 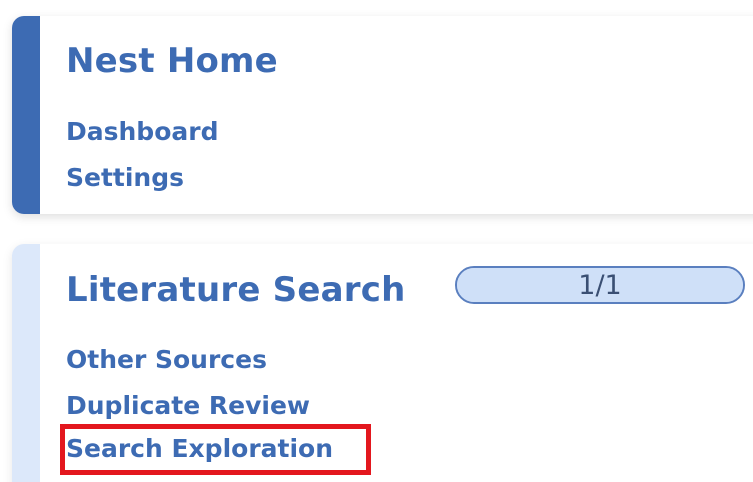 What do you see at coordinates (235, 290) in the screenshot?
I see `literature-search-title: Literature Search` at bounding box center [235, 290].